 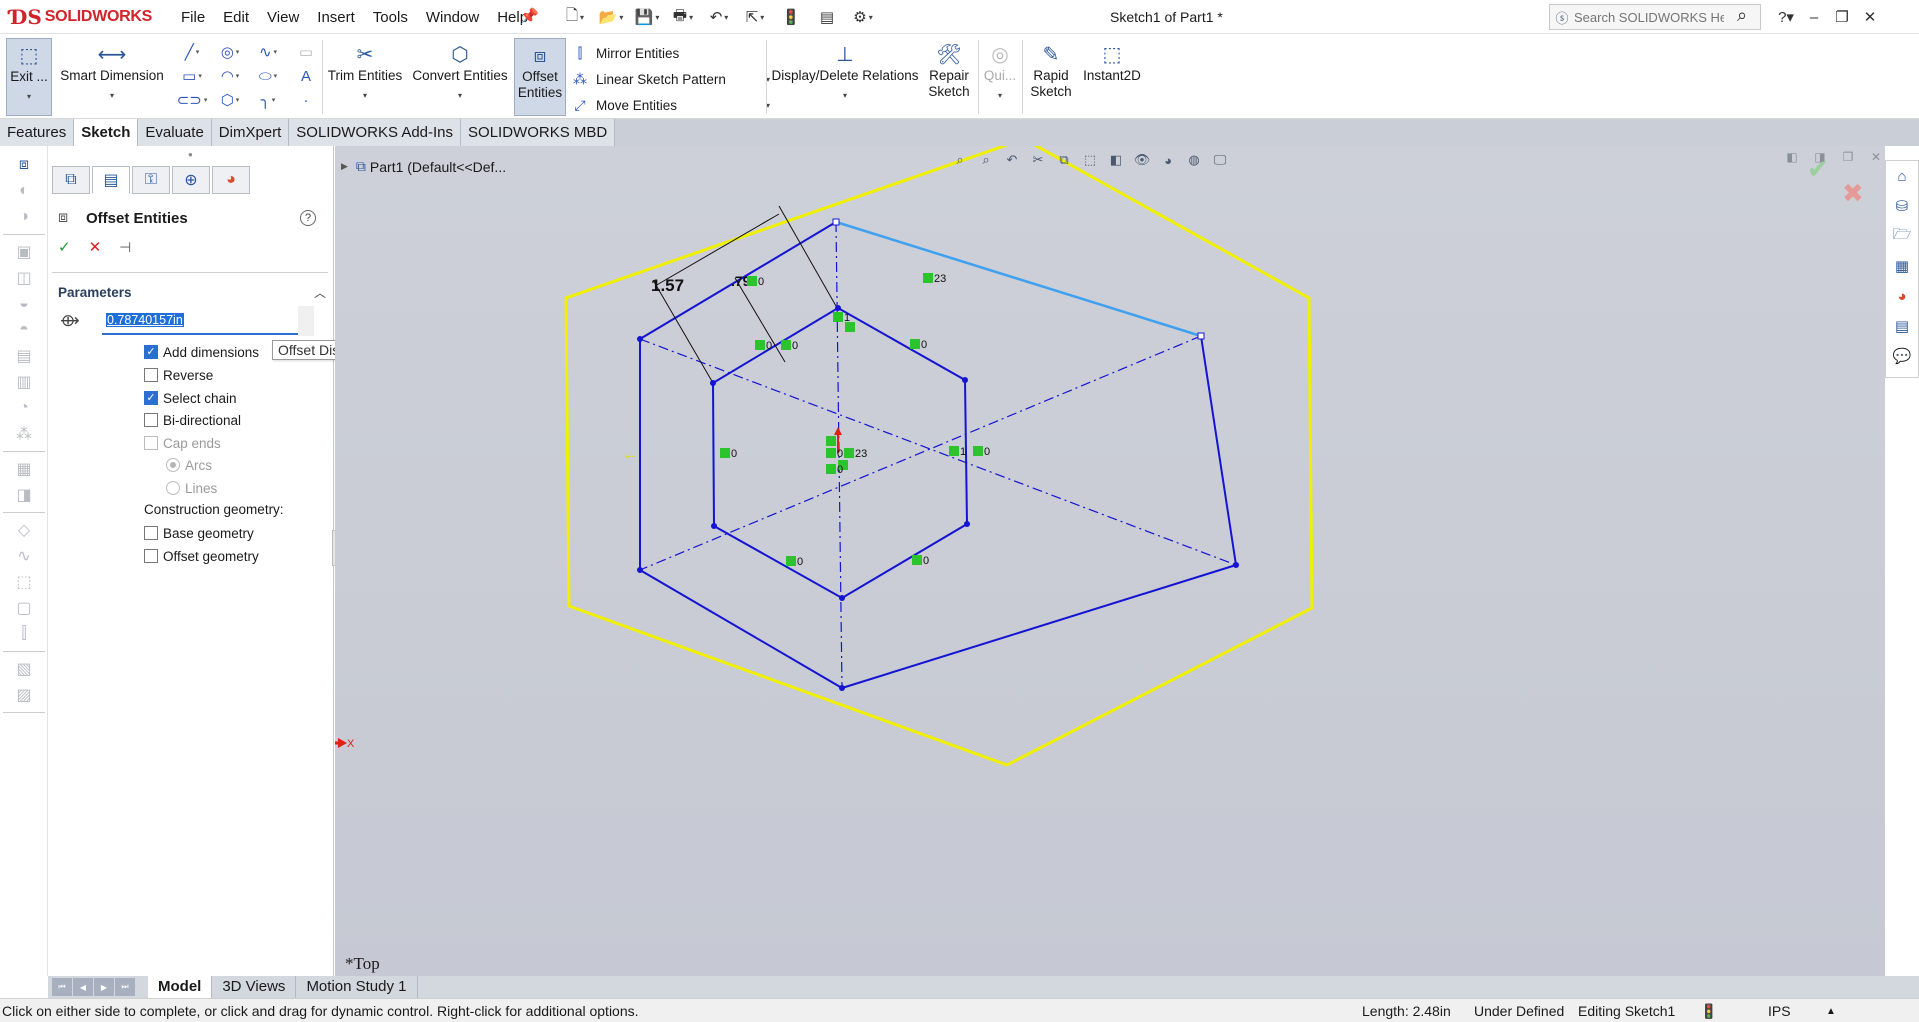 I want to click on rapid-sketch-button: ✎ Rapid Sketch, so click(x=1051, y=77).